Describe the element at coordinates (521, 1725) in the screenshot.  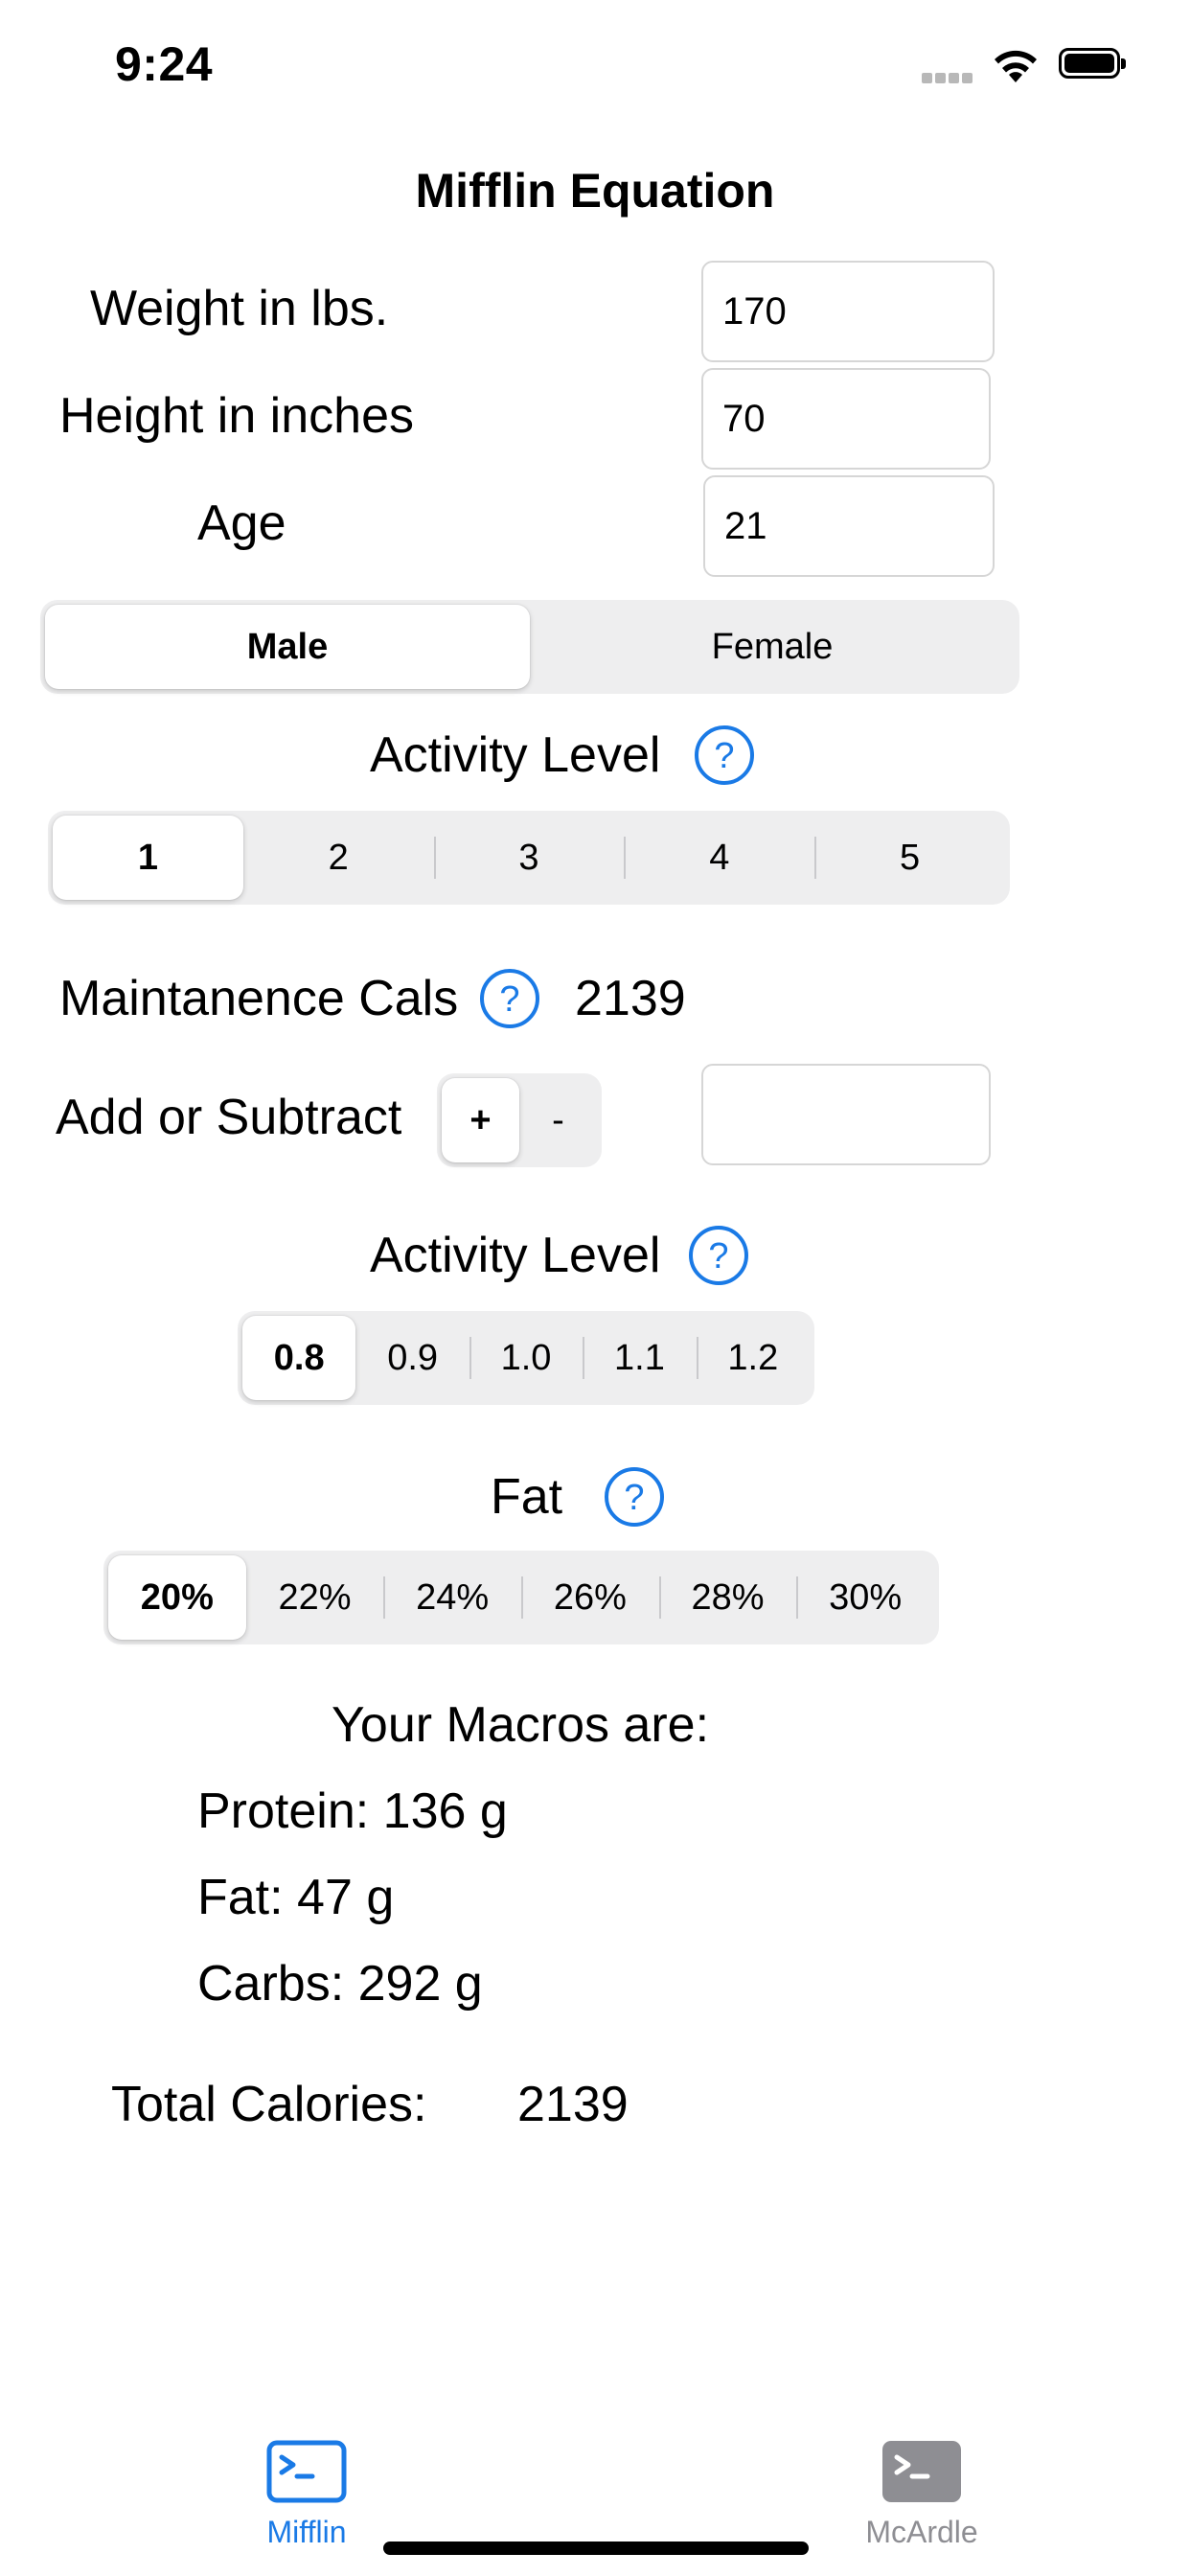
I see `macros-heading: Your Macros are:` at that location.